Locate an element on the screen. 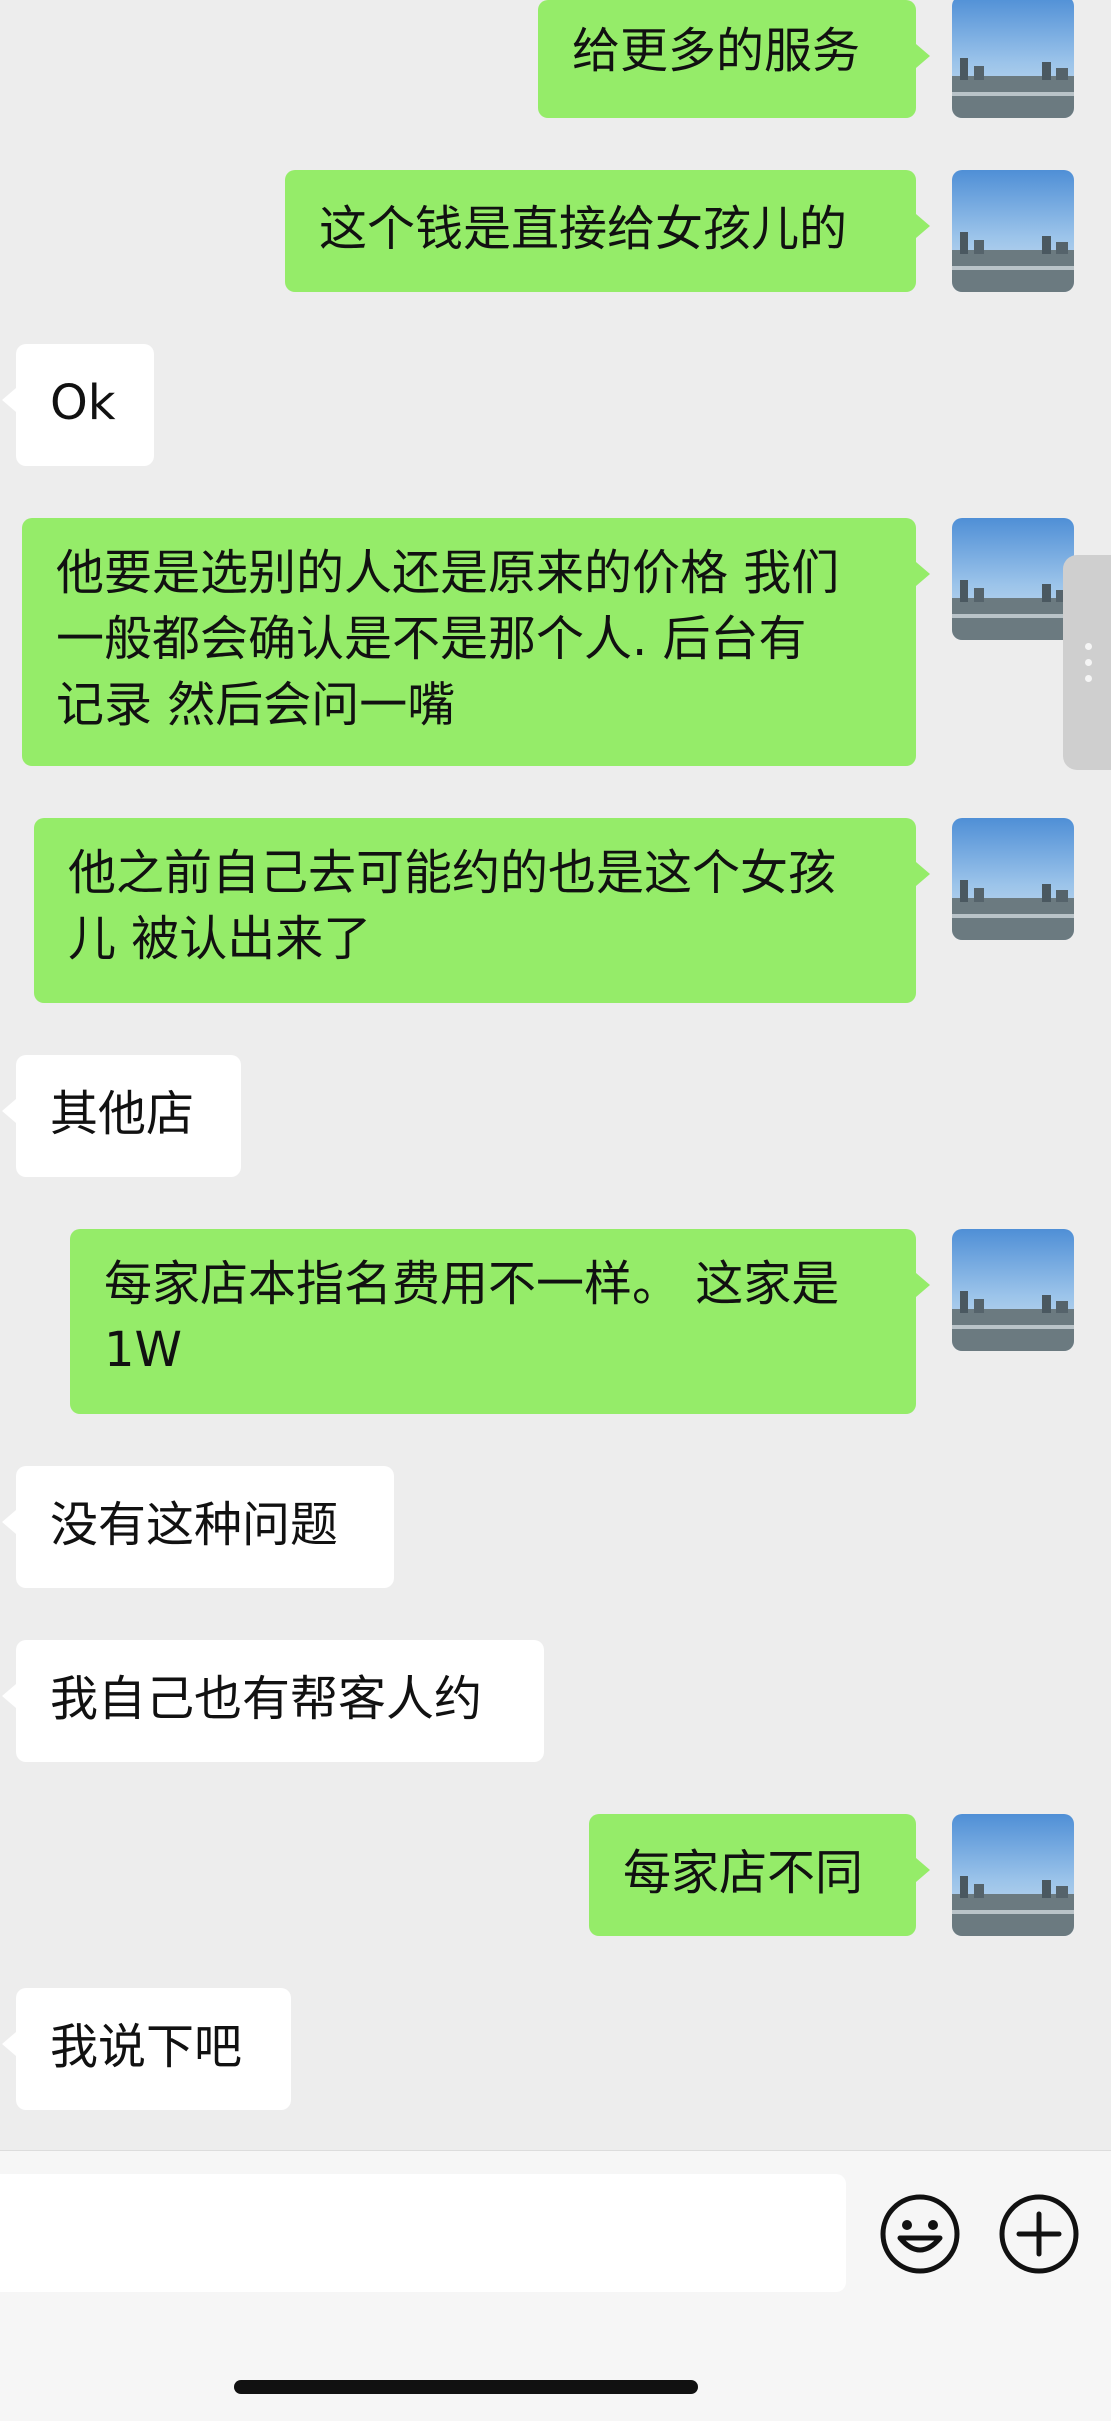 The height and width of the screenshot is (2421, 1111). home-indicator is located at coordinates (466, 2387).